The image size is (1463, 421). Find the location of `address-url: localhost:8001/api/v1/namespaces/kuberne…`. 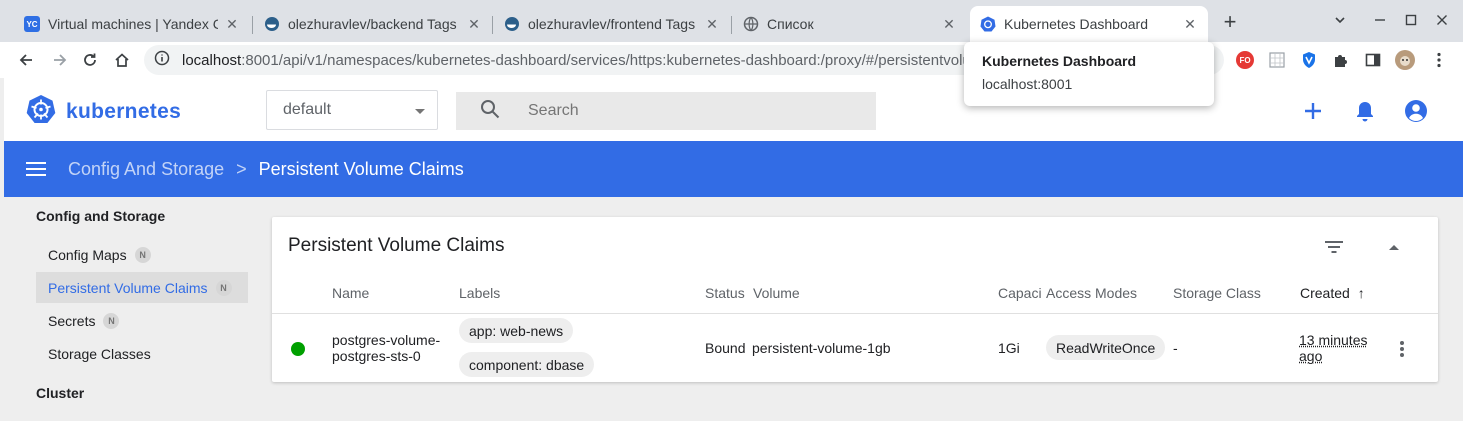

address-url: localhost:8001/api/v1/namespaces/kuberne… is located at coordinates (582, 60).